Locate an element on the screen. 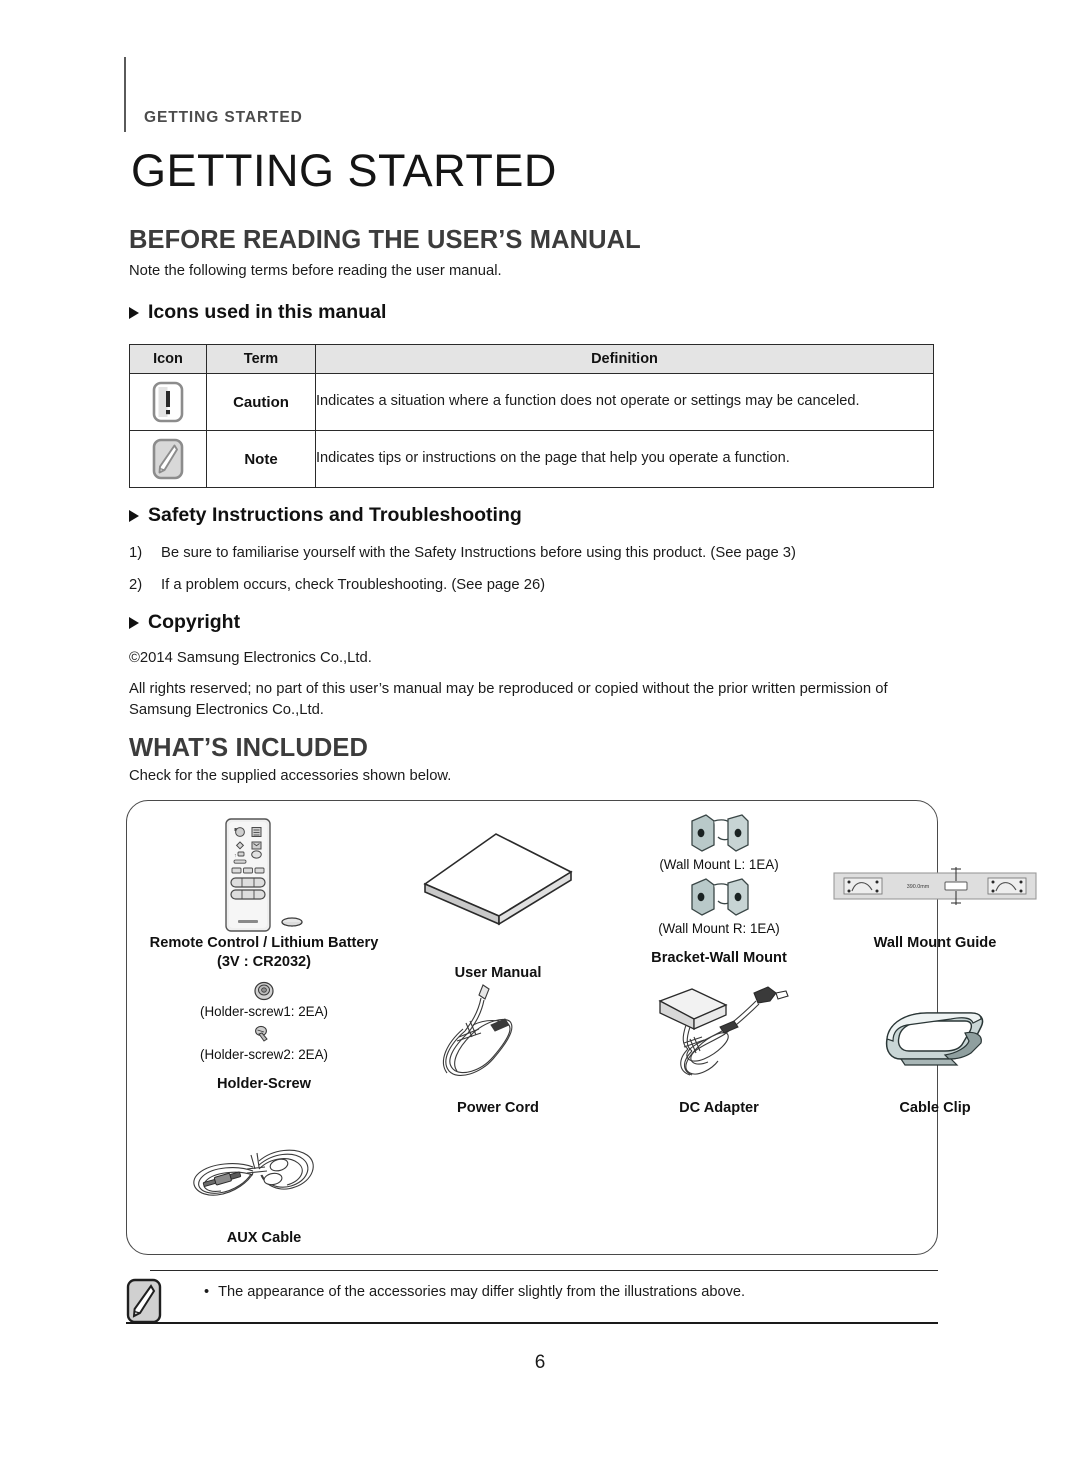 Image resolution: width=1080 pixels, height=1479 pixels. accessory-cable-clip: Cable Clip is located at coordinates (935, 1048).